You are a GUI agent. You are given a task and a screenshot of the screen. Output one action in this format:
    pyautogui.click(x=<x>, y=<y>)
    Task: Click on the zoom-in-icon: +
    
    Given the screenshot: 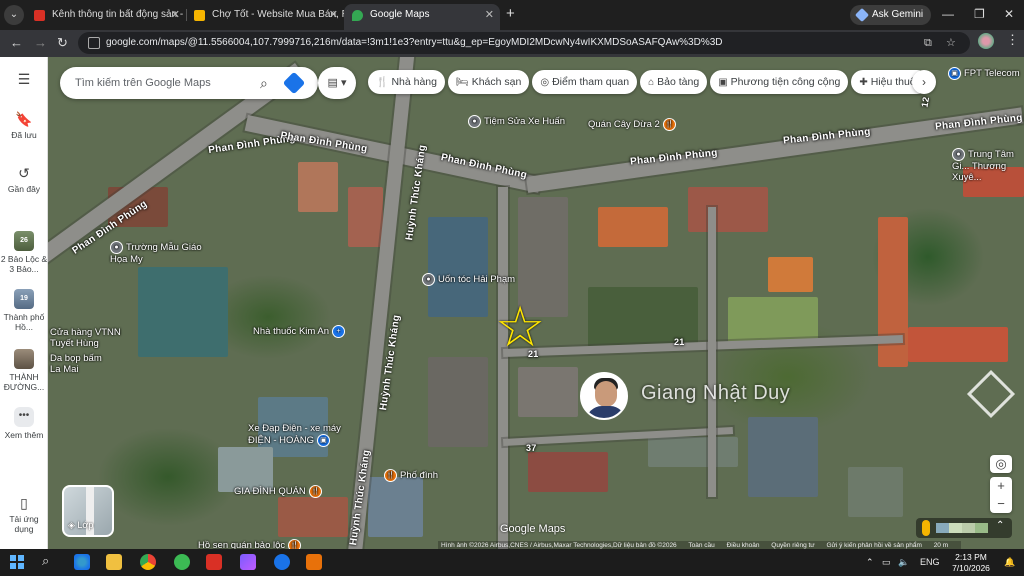 What is the action you would take?
    pyautogui.click(x=1001, y=486)
    